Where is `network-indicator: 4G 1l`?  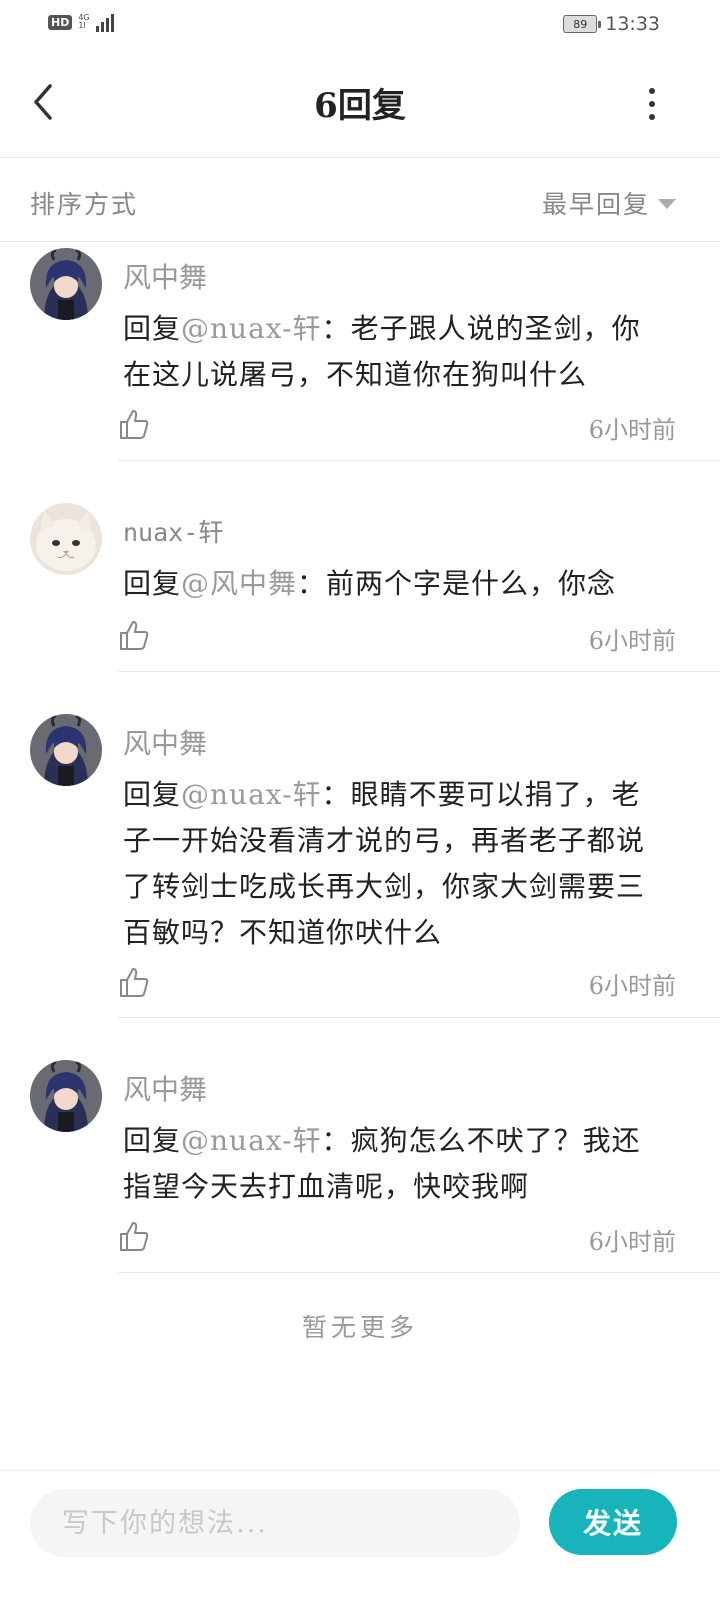 network-indicator: 4G 1l is located at coordinates (83, 22).